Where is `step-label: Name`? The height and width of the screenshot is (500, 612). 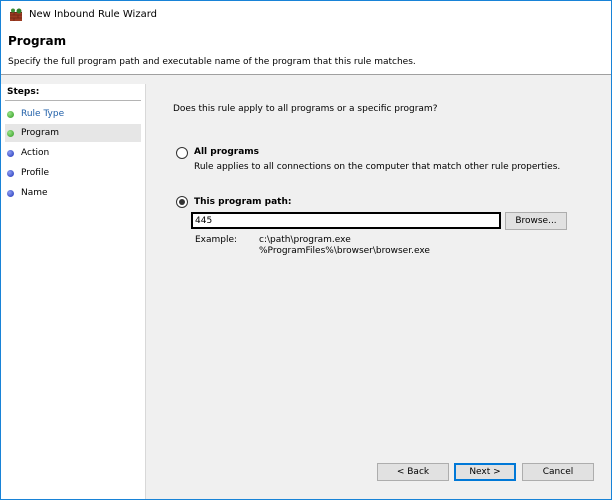 step-label: Name is located at coordinates (34, 193).